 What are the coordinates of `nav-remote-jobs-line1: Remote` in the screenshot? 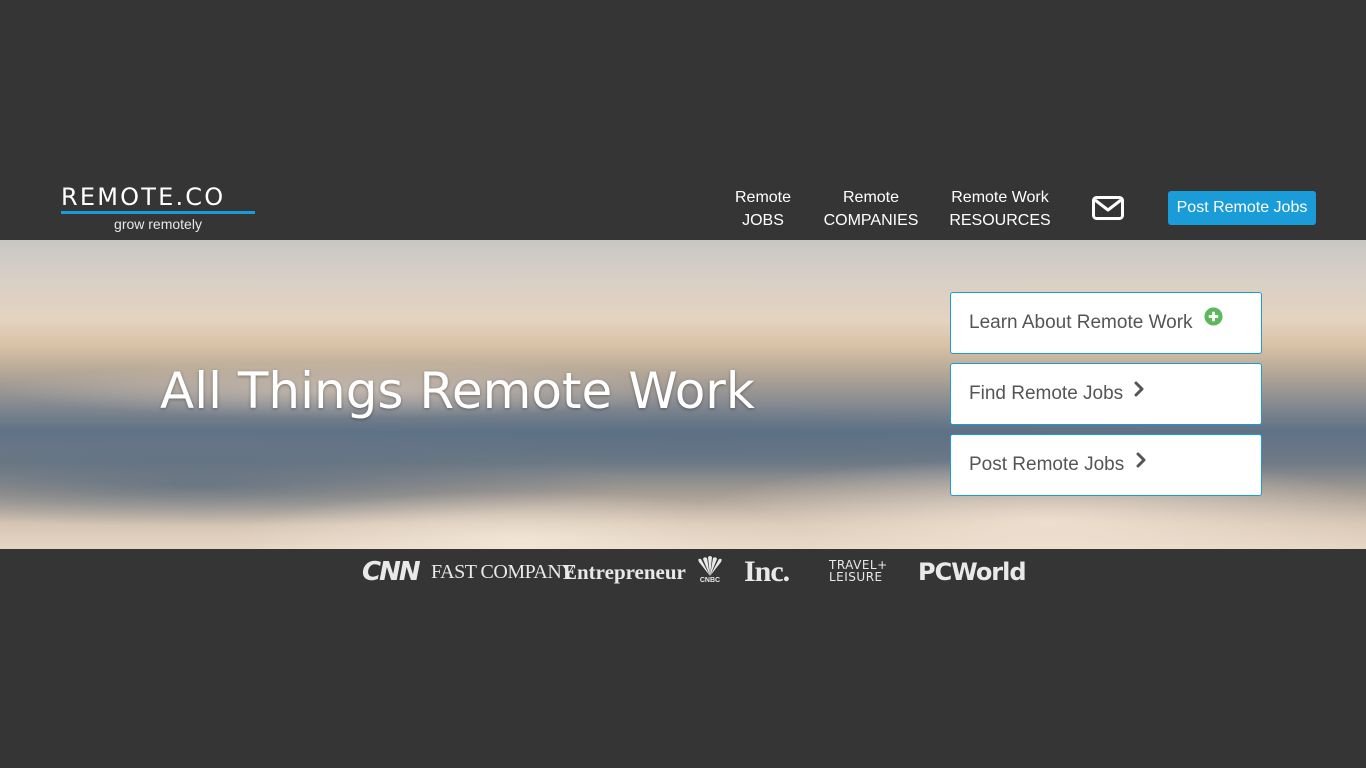 It's located at (763, 197).